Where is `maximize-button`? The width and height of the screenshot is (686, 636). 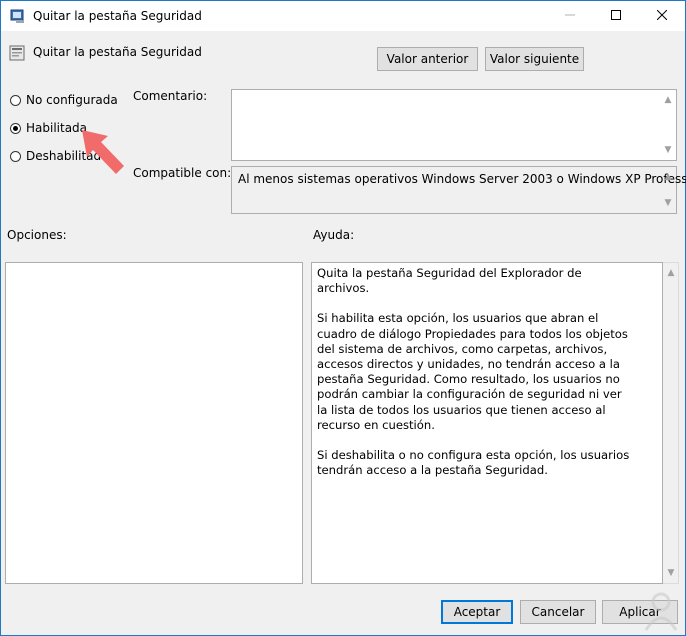
maximize-button is located at coordinates (616, 16).